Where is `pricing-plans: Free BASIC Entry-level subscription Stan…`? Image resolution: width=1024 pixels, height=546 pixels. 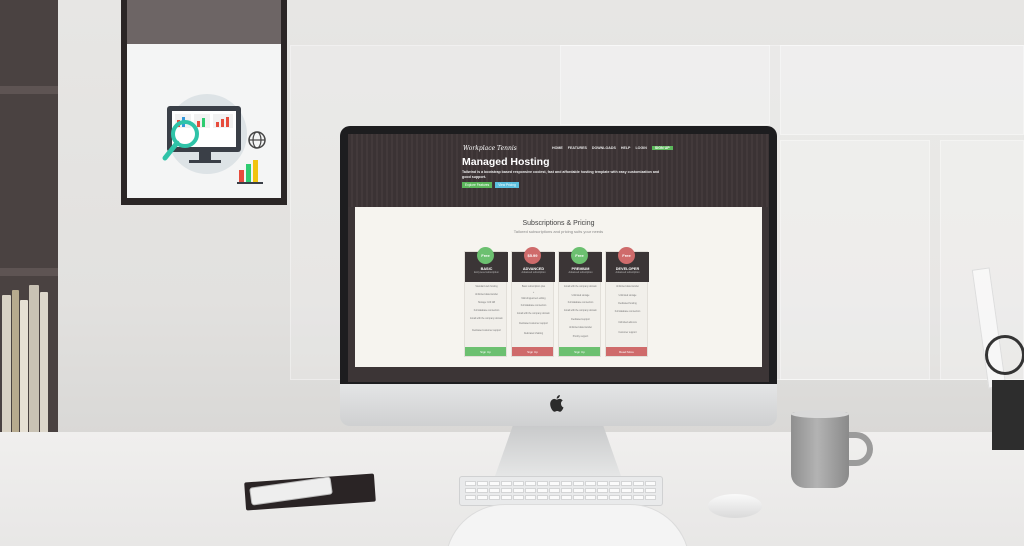
pricing-plans: Free BASIC Entry-level subscription Stan… is located at coordinates (556, 302).